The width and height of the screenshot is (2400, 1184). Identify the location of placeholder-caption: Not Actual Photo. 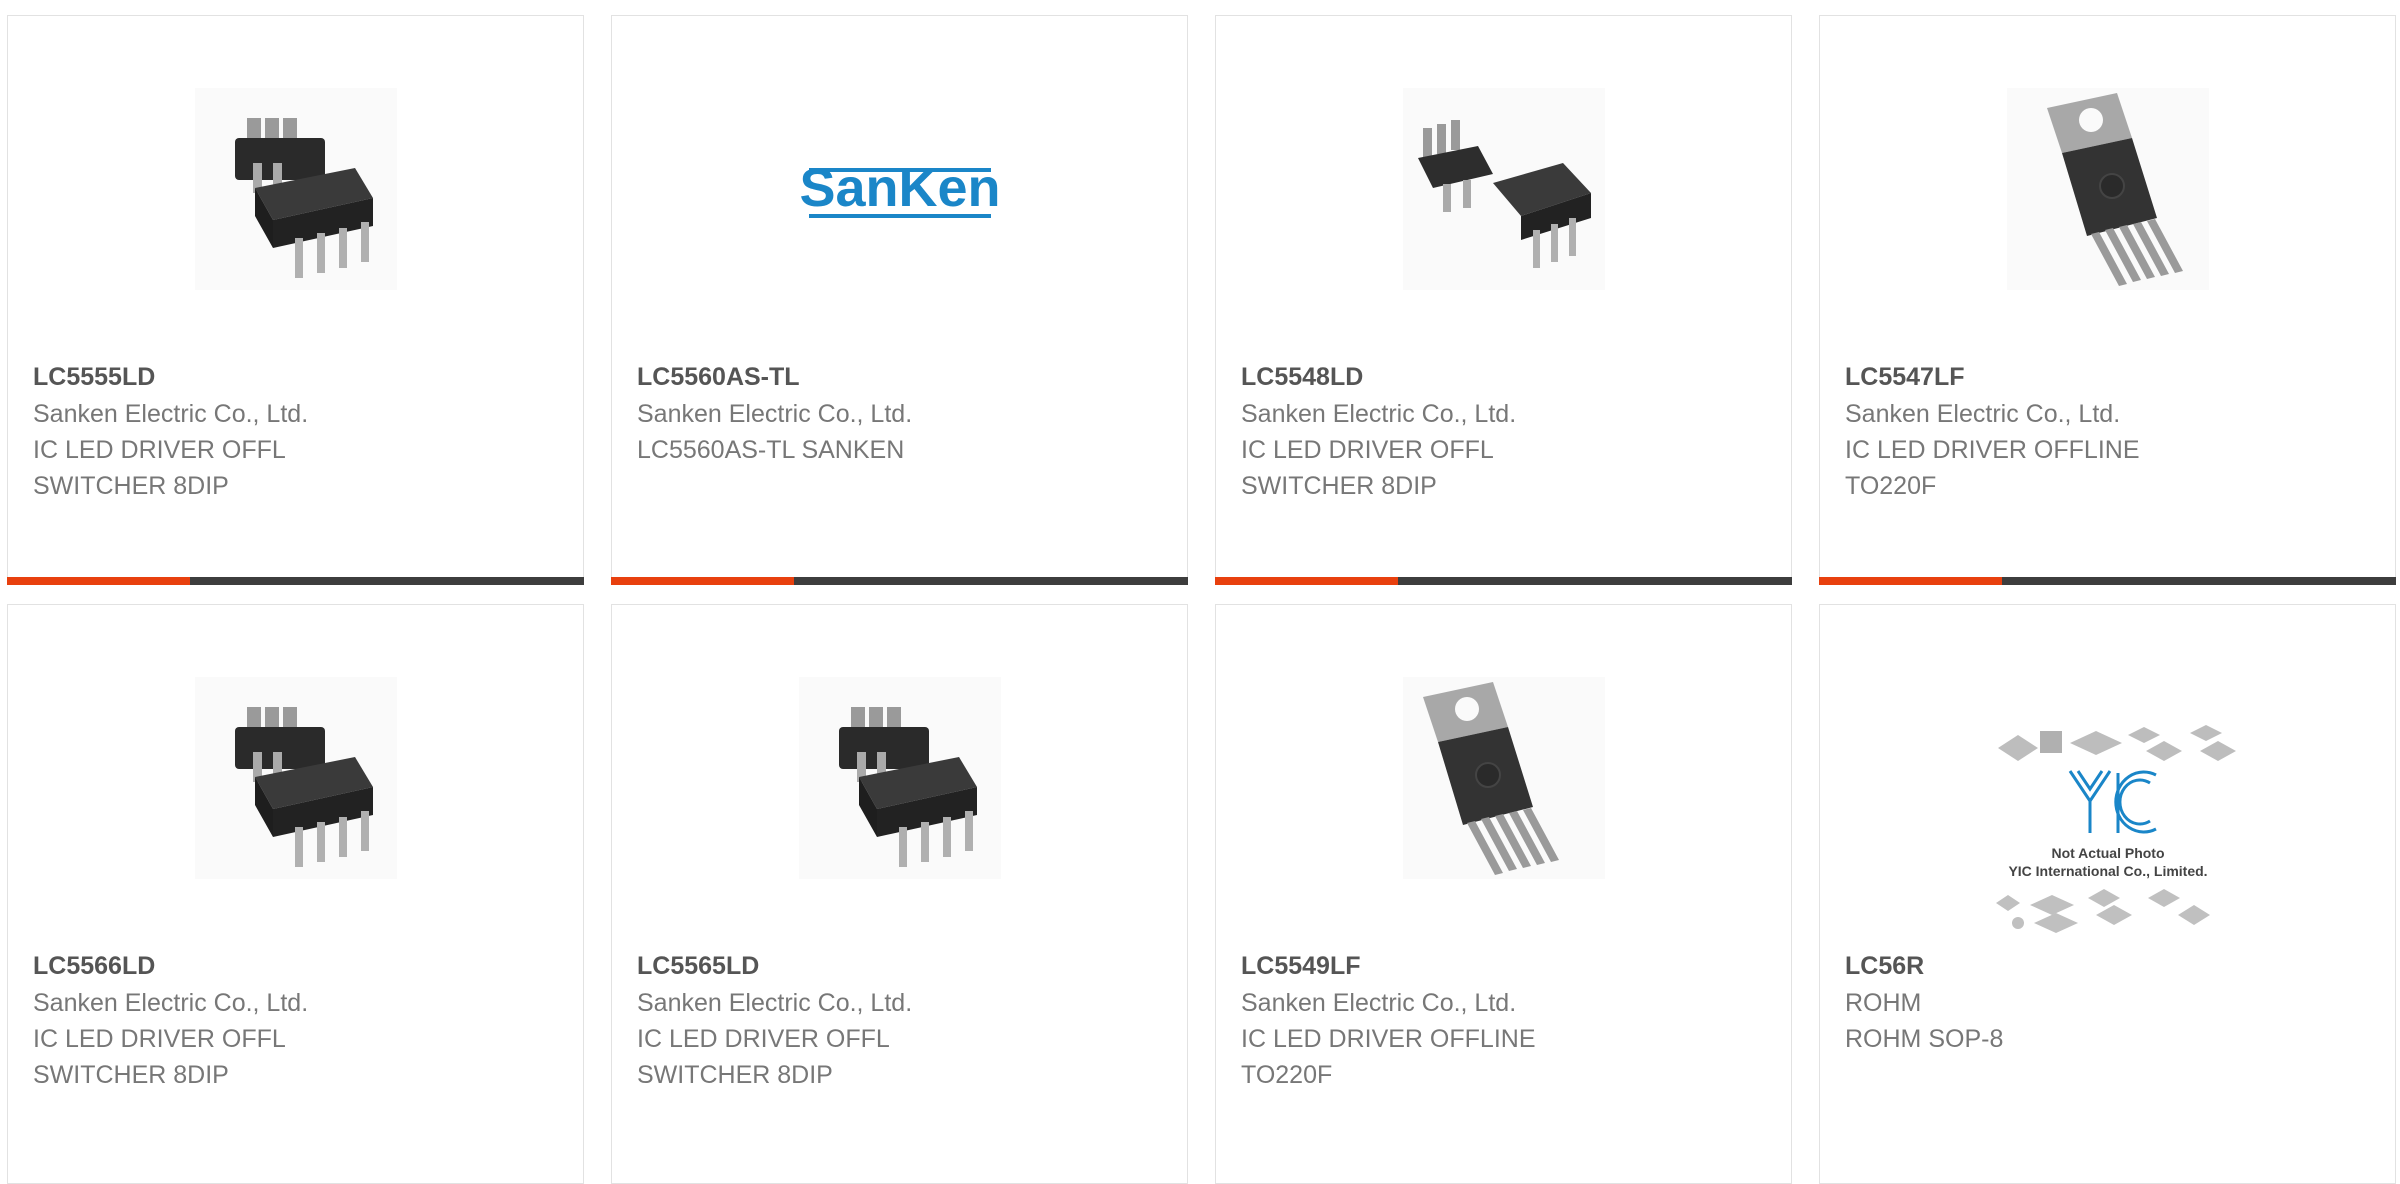
(2107, 853).